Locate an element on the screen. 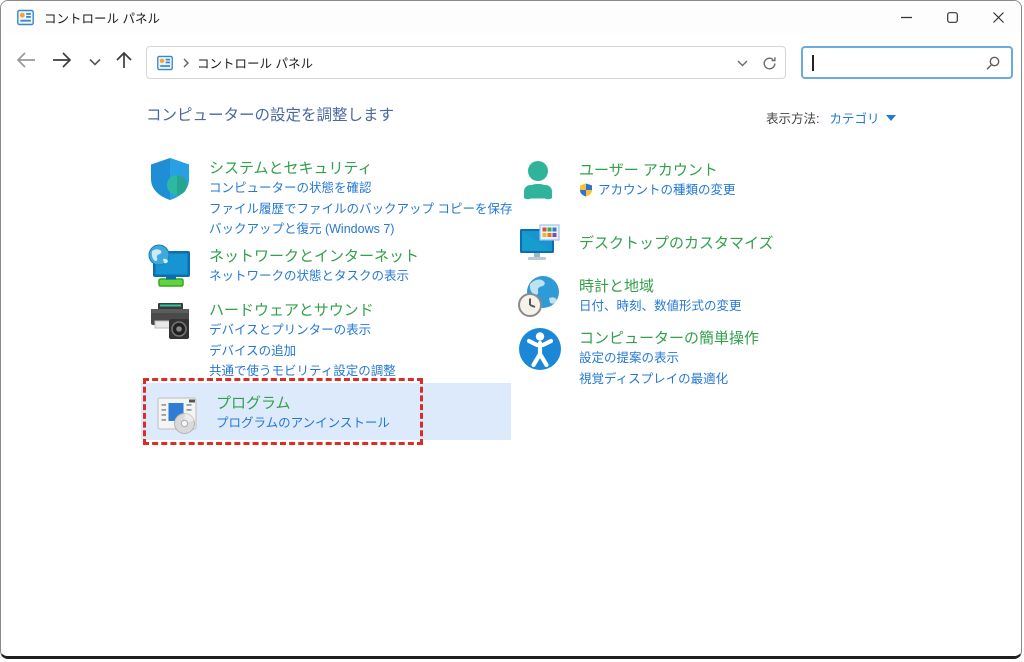 This screenshot has width=1024, height=662. task-link: ファイル履歴でファイルのバックアップ コピーを保存 is located at coordinates (360, 209).